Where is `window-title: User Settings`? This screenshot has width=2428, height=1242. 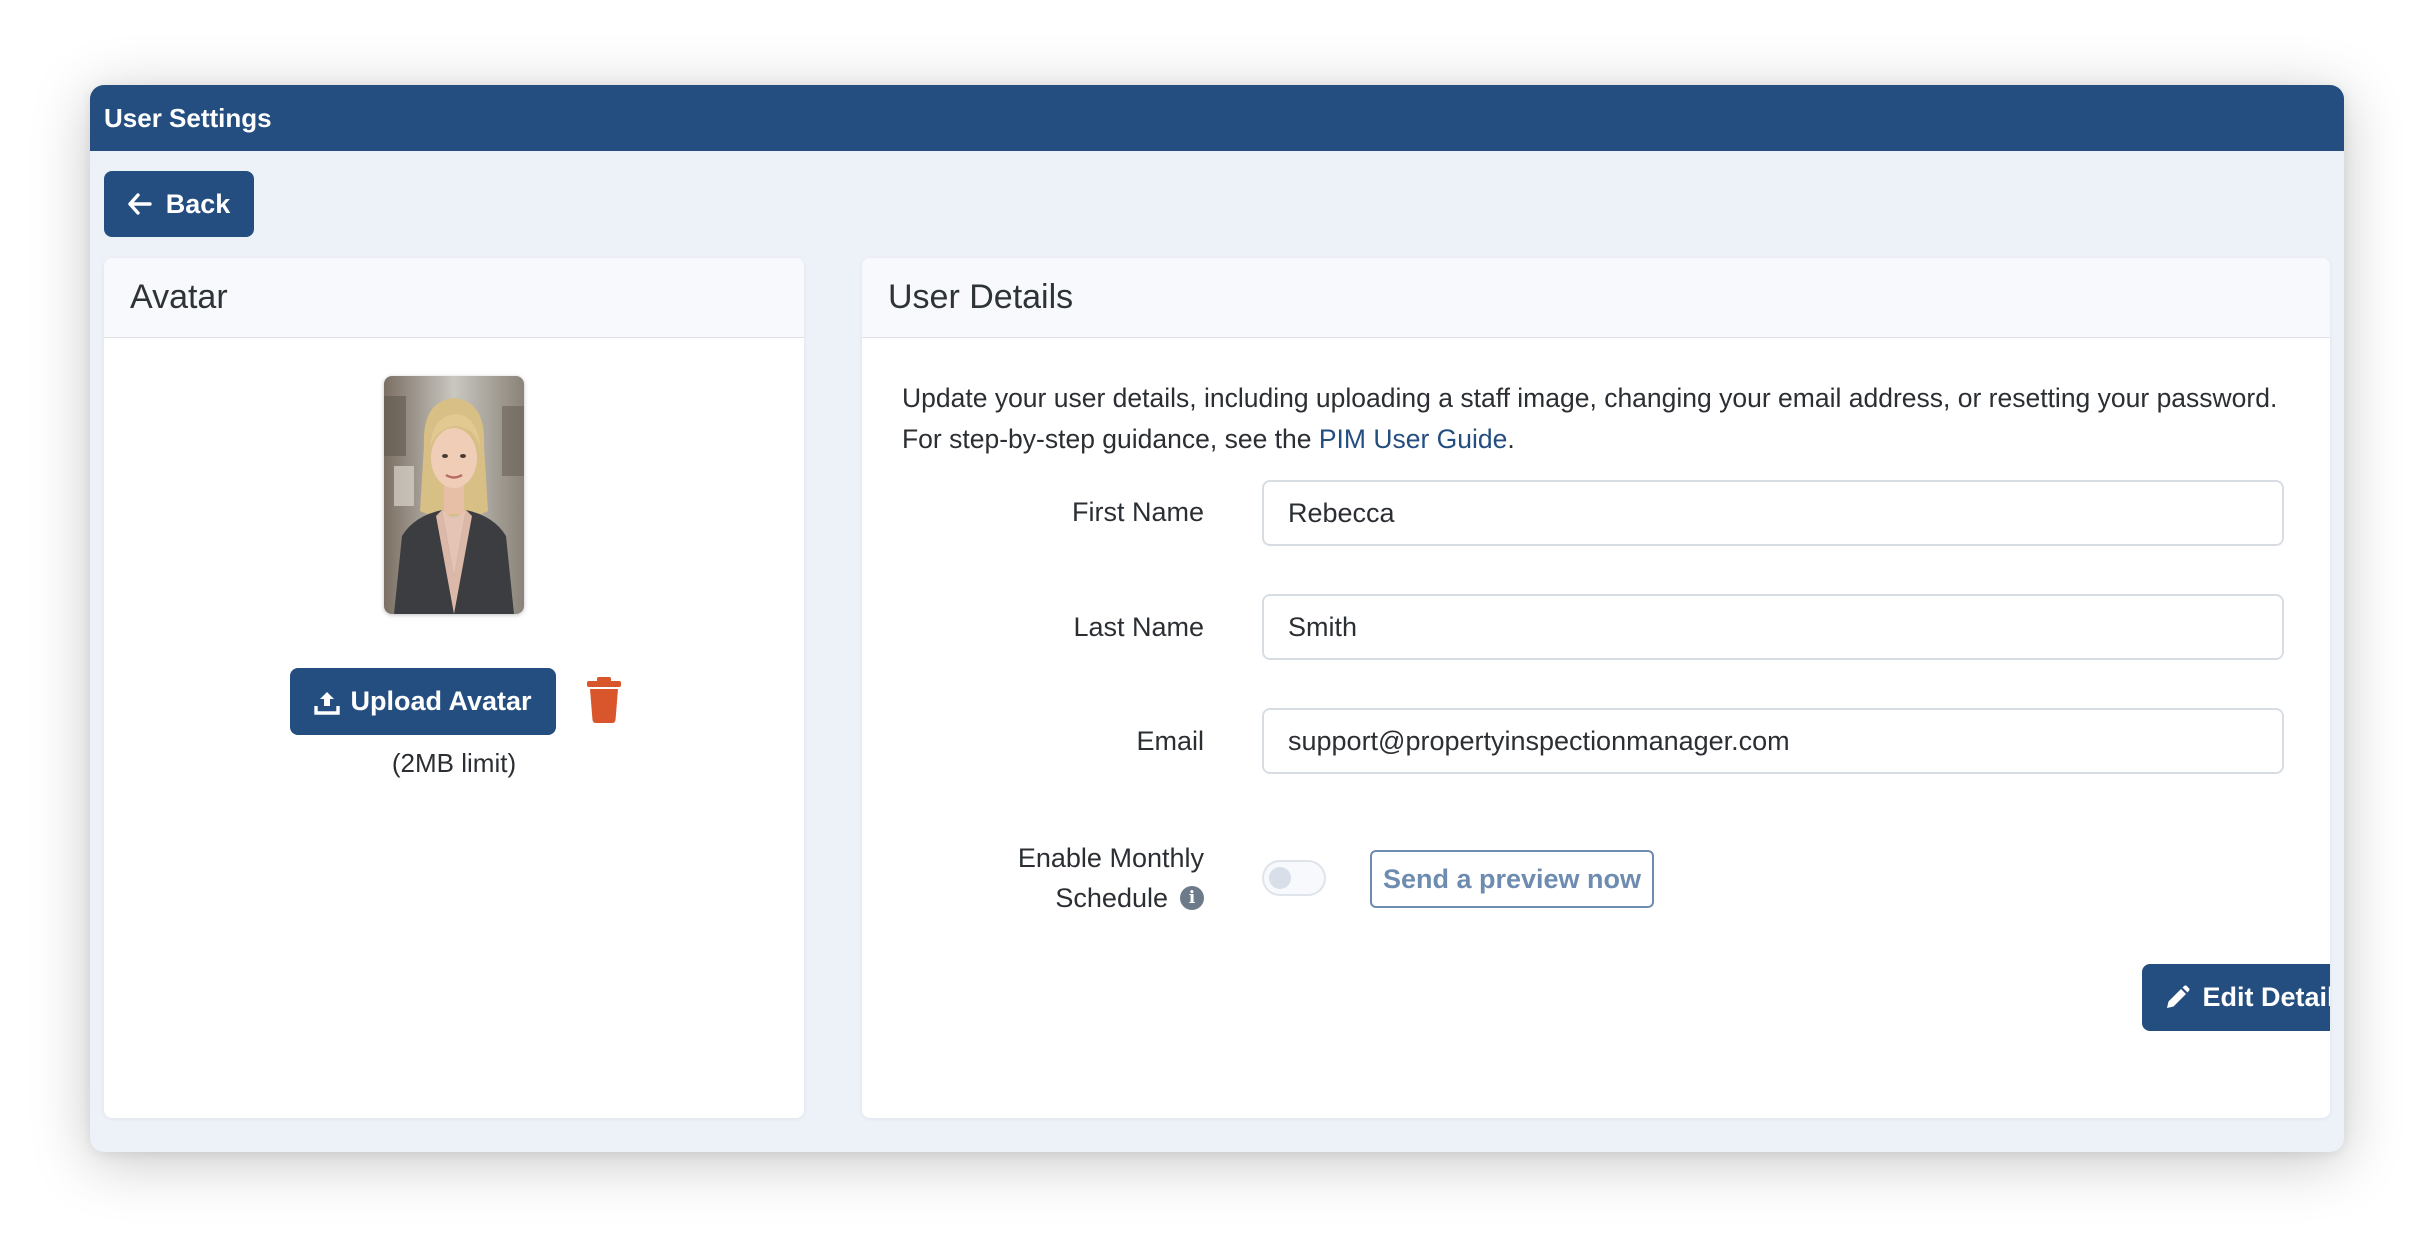
window-title: User Settings is located at coordinates (188, 117).